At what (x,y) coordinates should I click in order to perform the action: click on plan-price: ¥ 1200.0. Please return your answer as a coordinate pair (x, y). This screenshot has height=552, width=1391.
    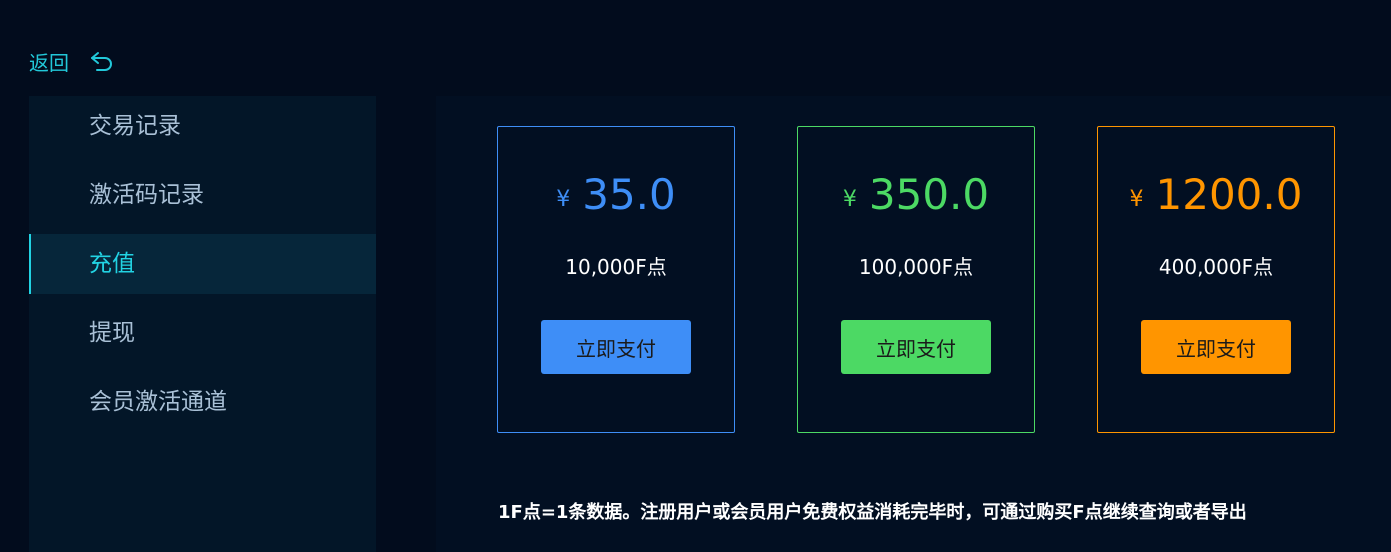
    Looking at the image, I should click on (1216, 194).